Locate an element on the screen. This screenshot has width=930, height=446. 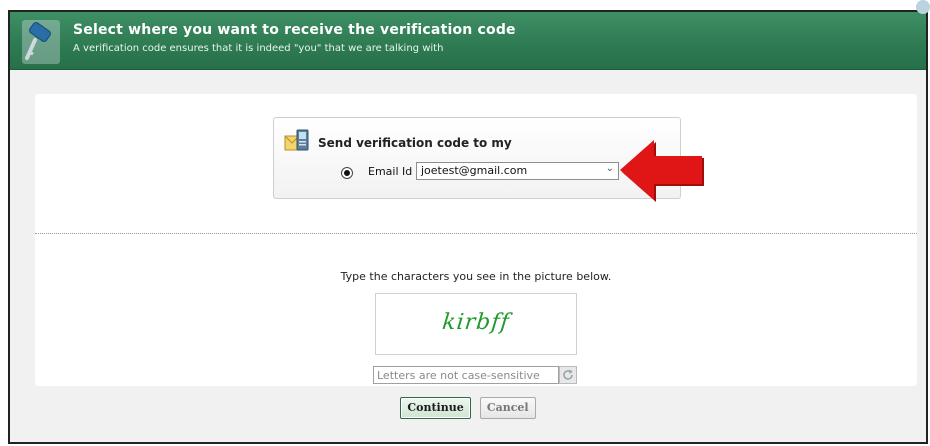
email-radio is located at coordinates (347, 173).